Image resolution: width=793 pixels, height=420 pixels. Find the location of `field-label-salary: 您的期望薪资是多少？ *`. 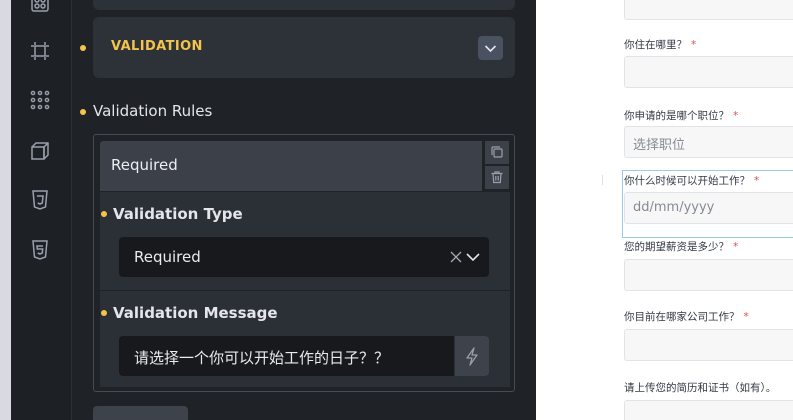

field-label-salary: 您的期望薪资是多少？ * is located at coordinates (681, 247).